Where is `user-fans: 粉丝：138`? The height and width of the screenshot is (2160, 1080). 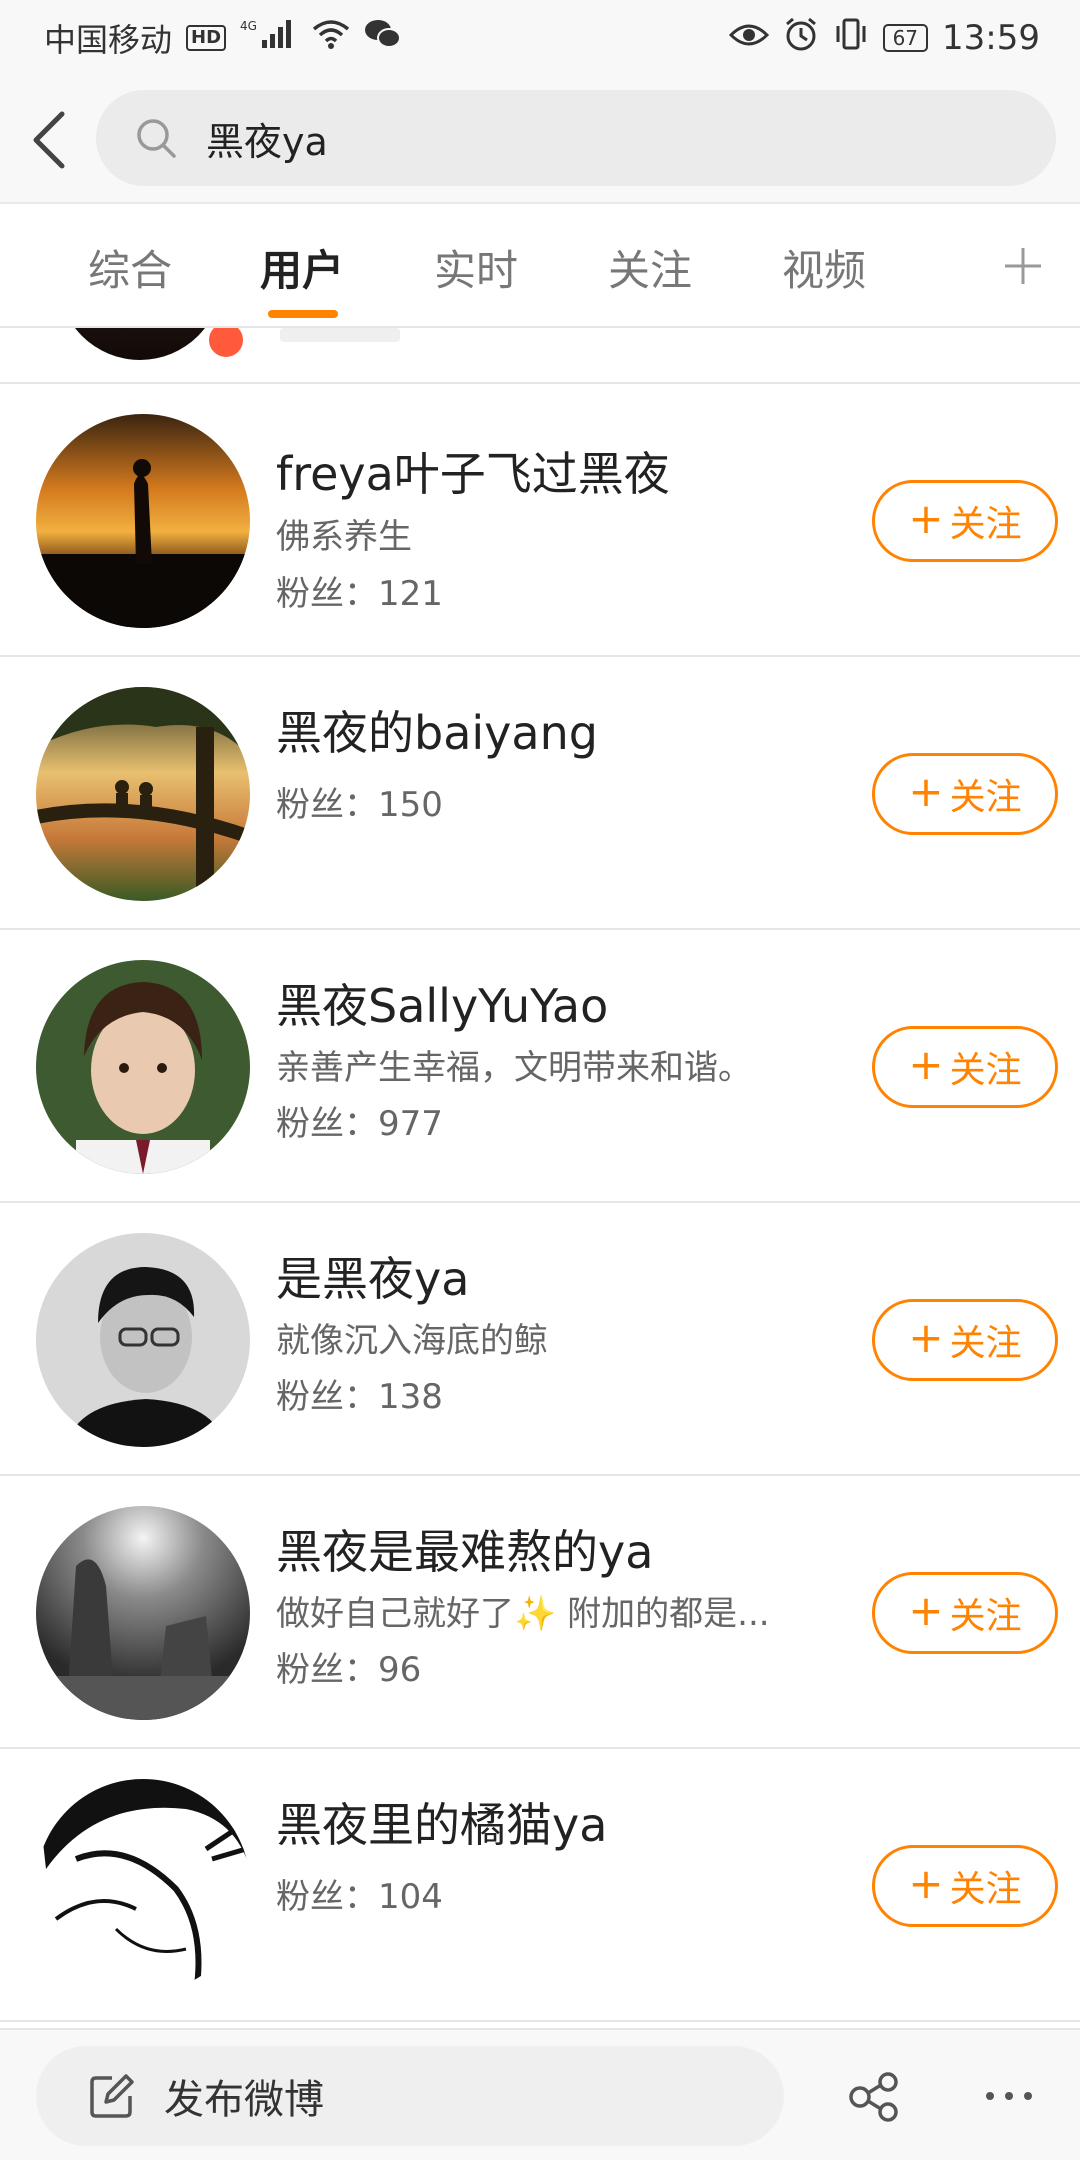
user-fans: 粉丝：138 is located at coordinates (359, 1397).